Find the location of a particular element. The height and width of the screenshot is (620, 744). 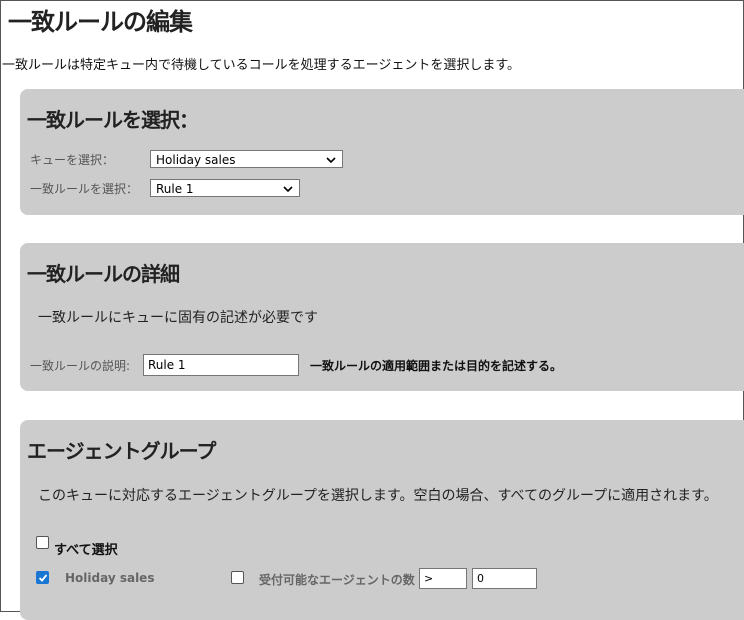

rule-select-label: 一致ルールを選択： is located at coordinates (84, 189).